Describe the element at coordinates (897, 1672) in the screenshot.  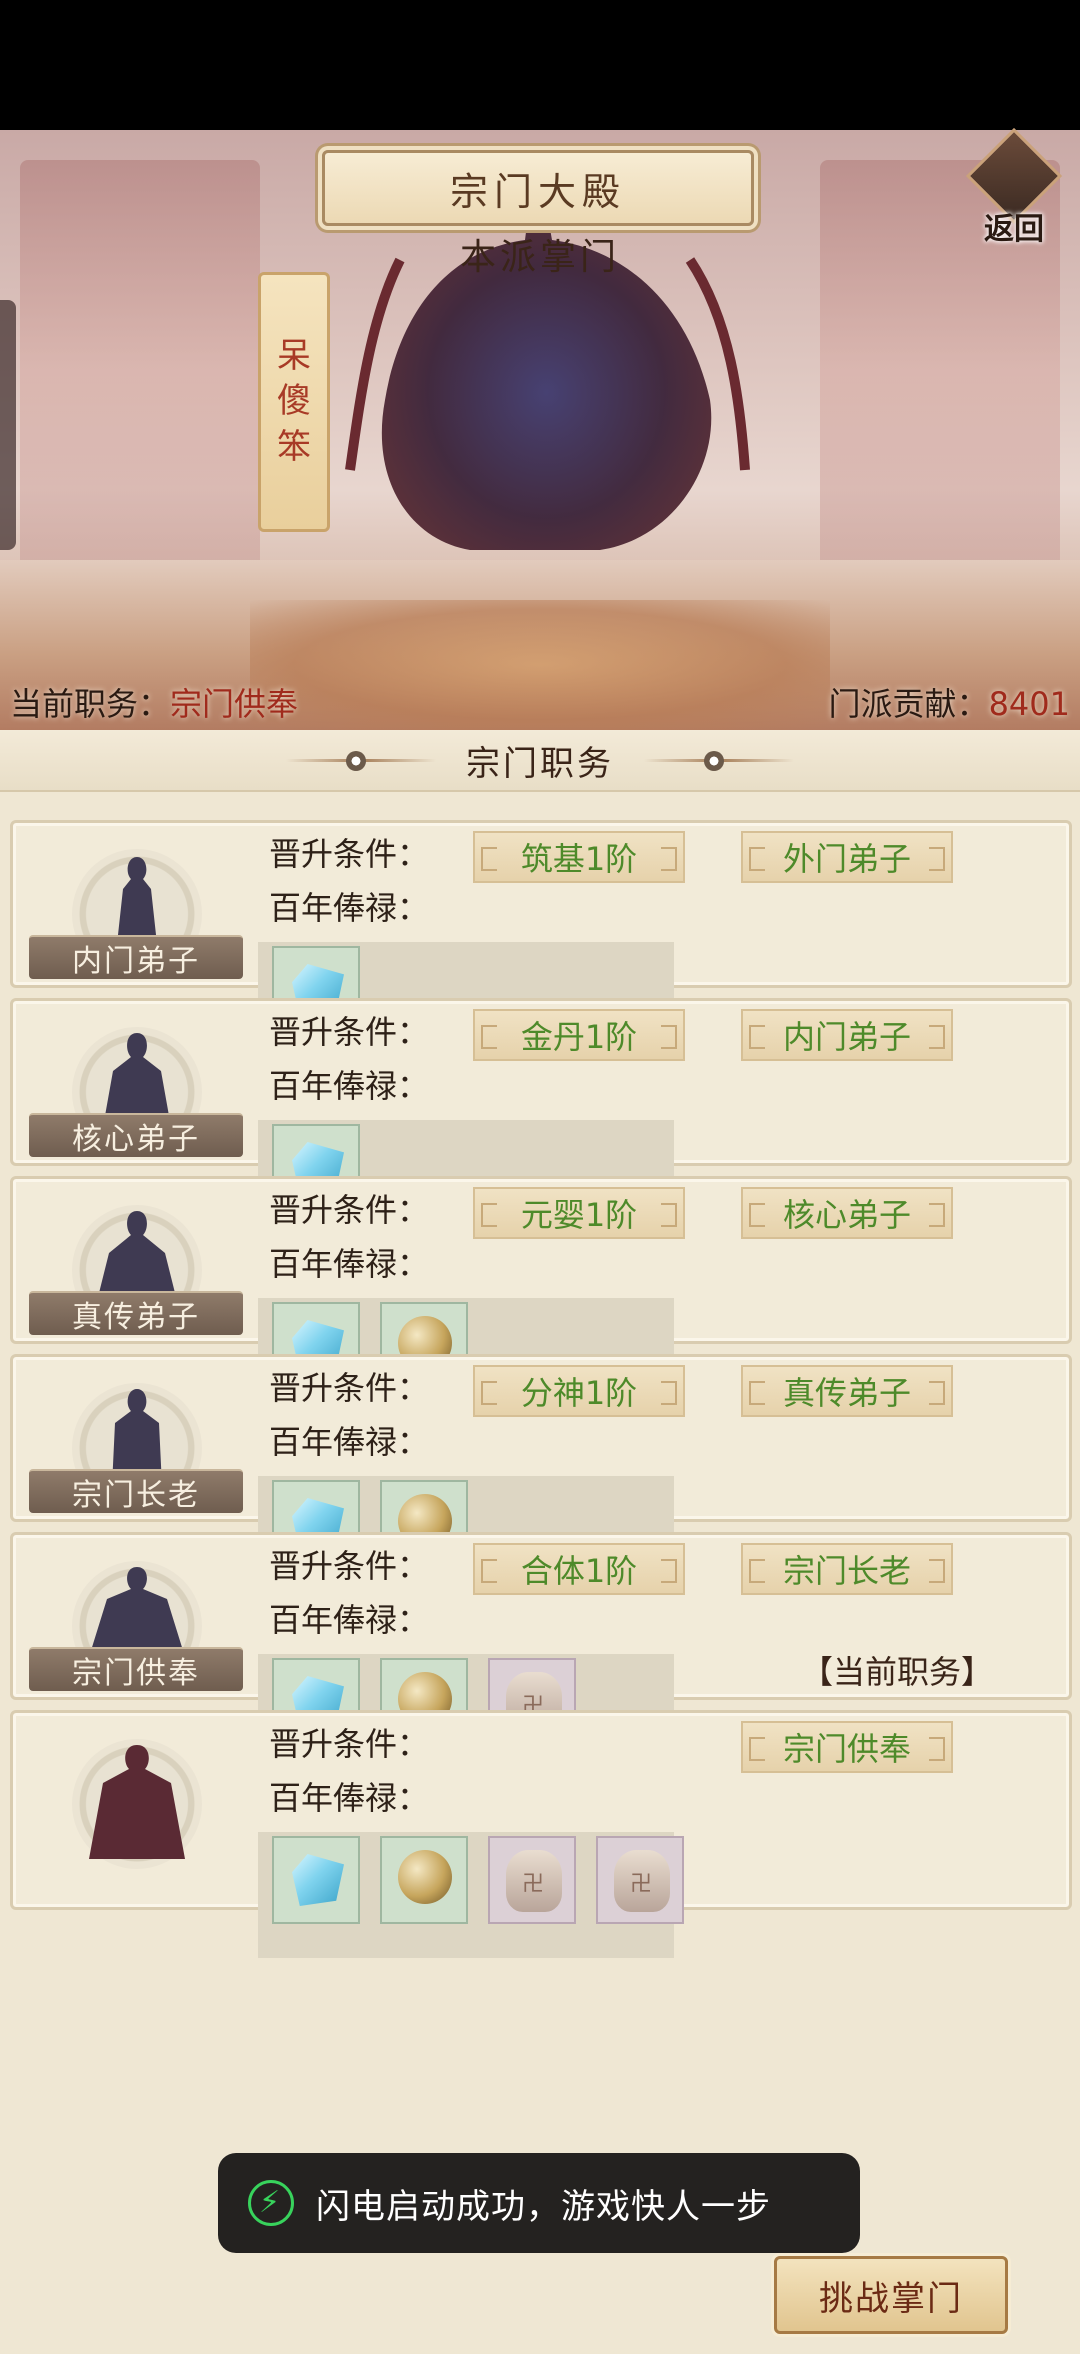
I see `current-position-marker: 【当前职务】` at that location.